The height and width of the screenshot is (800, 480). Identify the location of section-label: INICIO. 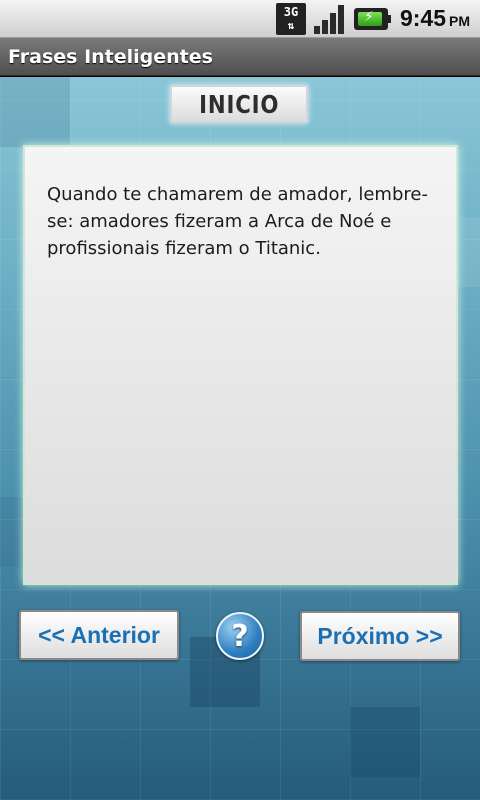
(239, 104).